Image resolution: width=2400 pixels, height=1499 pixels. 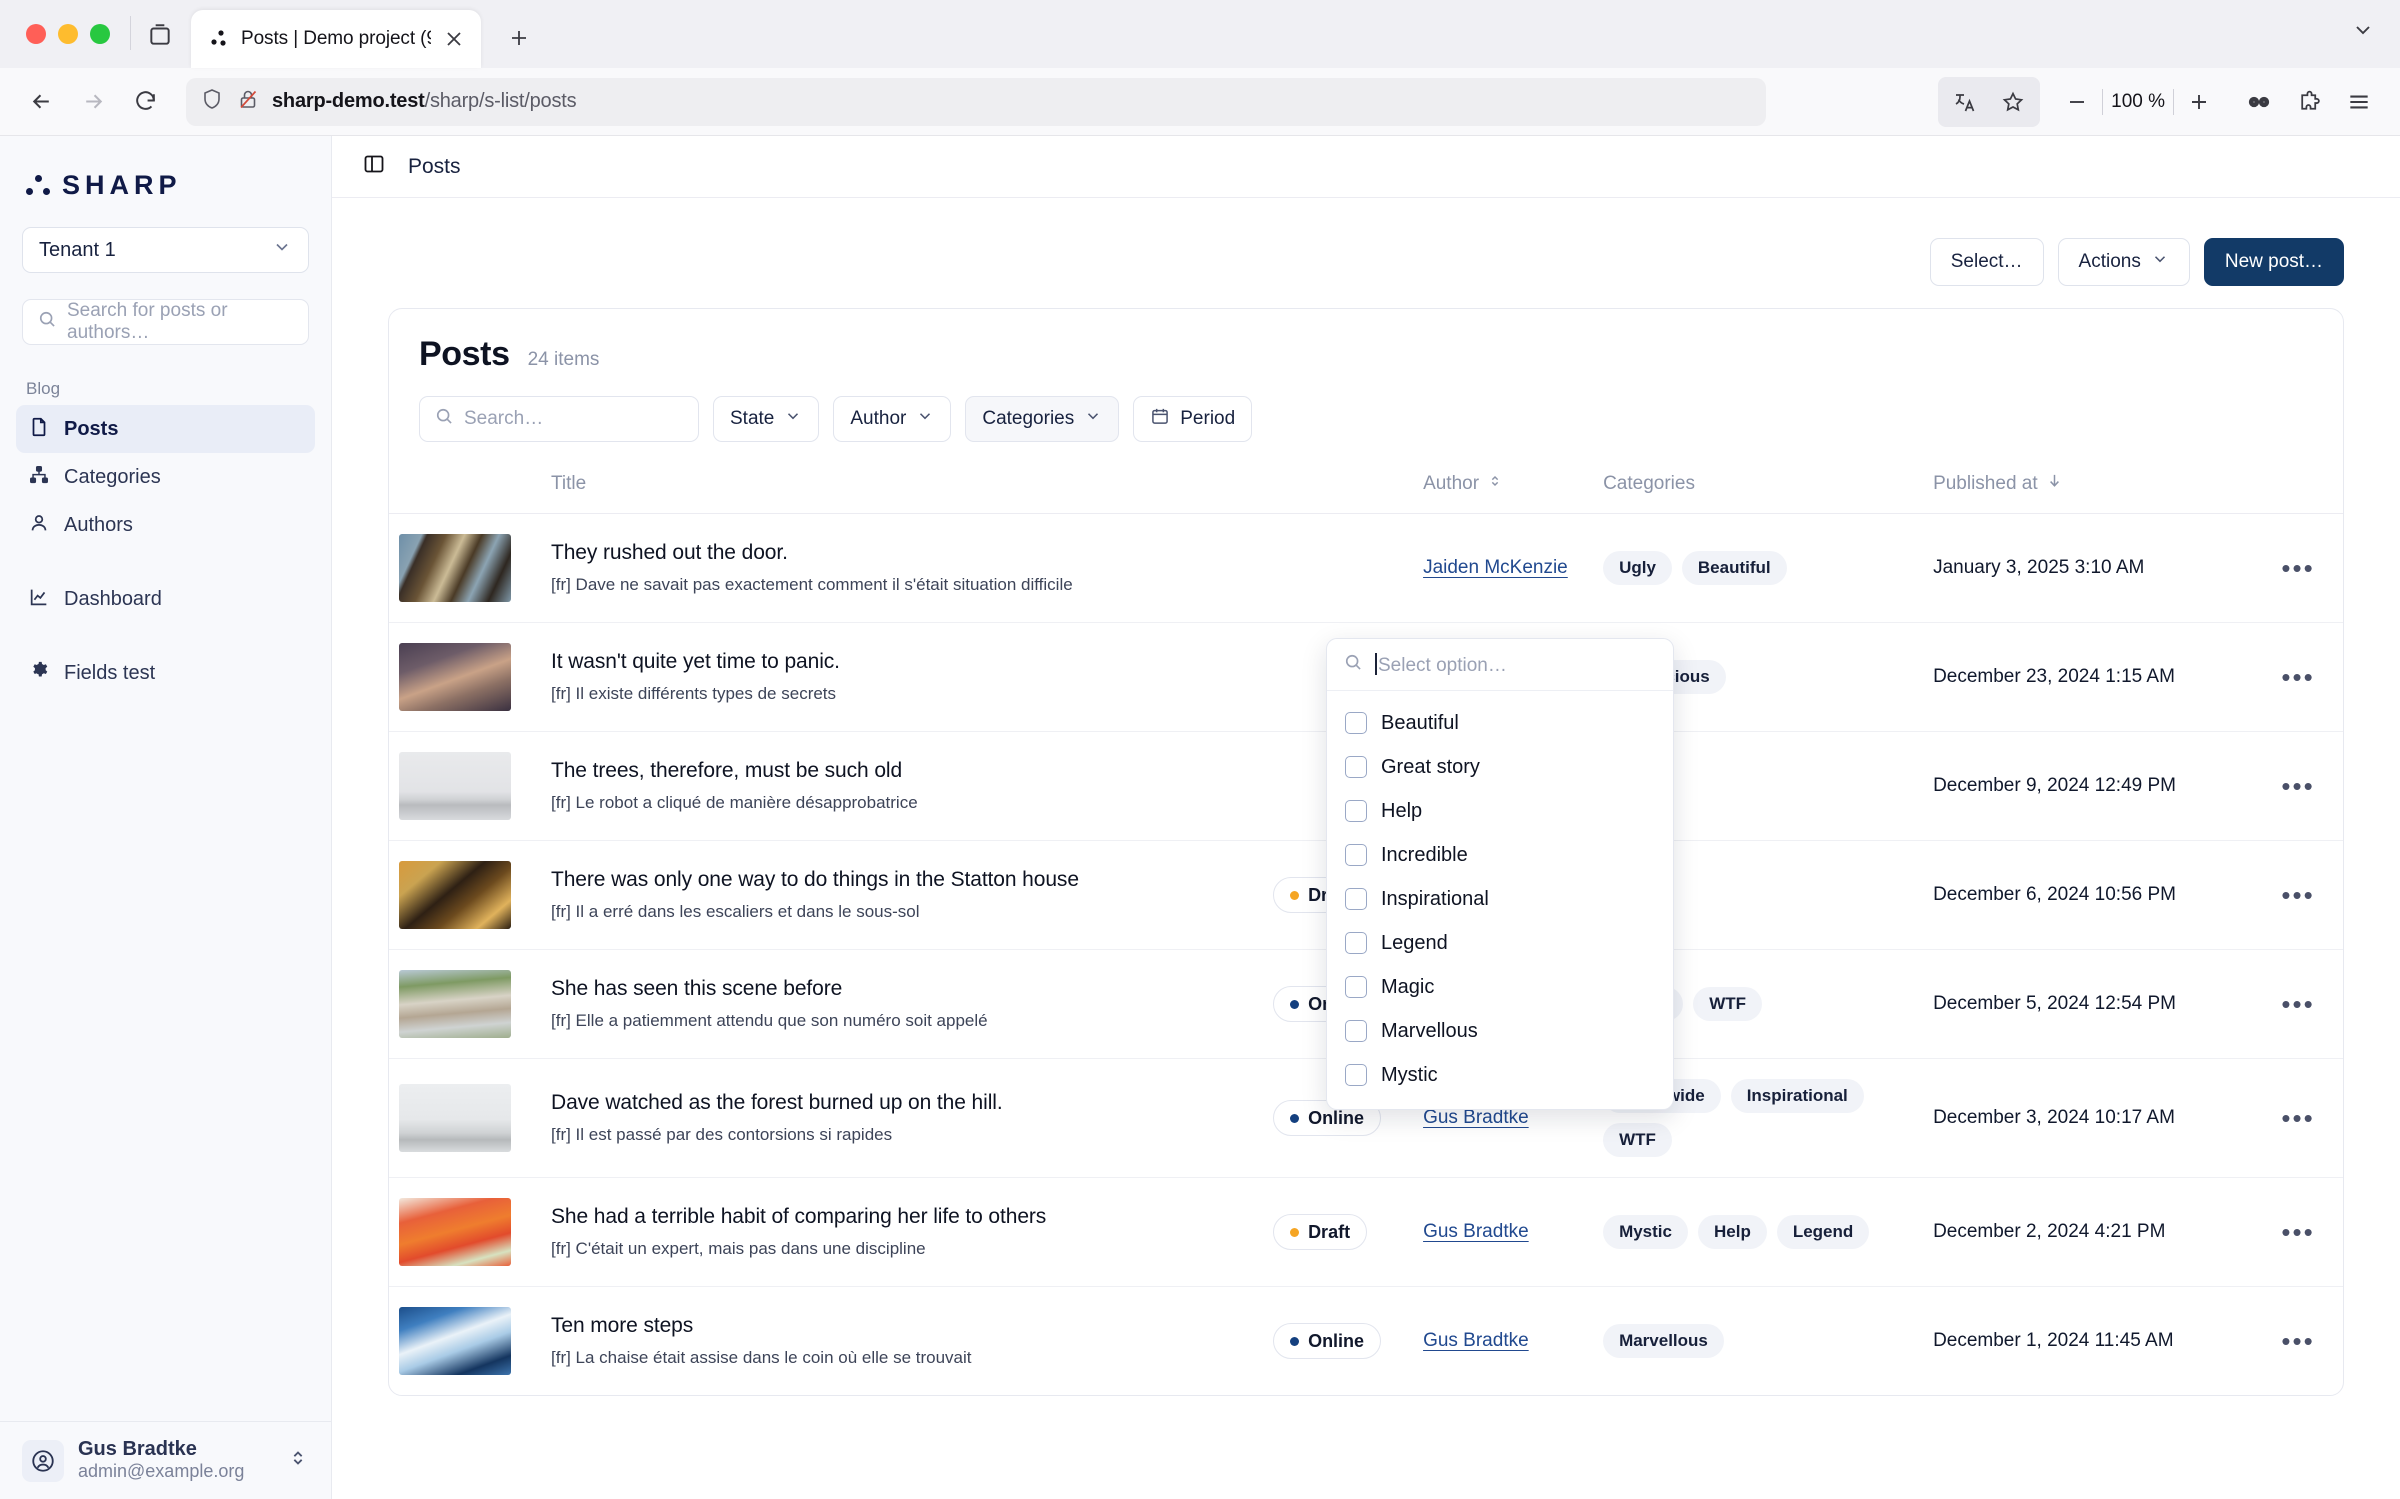 What do you see at coordinates (93, 102) in the screenshot?
I see `forward-arrow-icon` at bounding box center [93, 102].